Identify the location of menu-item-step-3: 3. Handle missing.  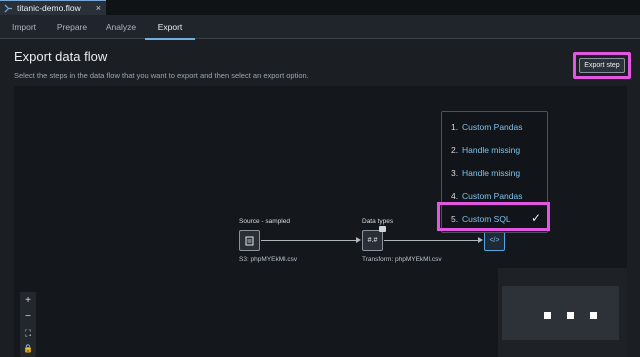
(494, 172).